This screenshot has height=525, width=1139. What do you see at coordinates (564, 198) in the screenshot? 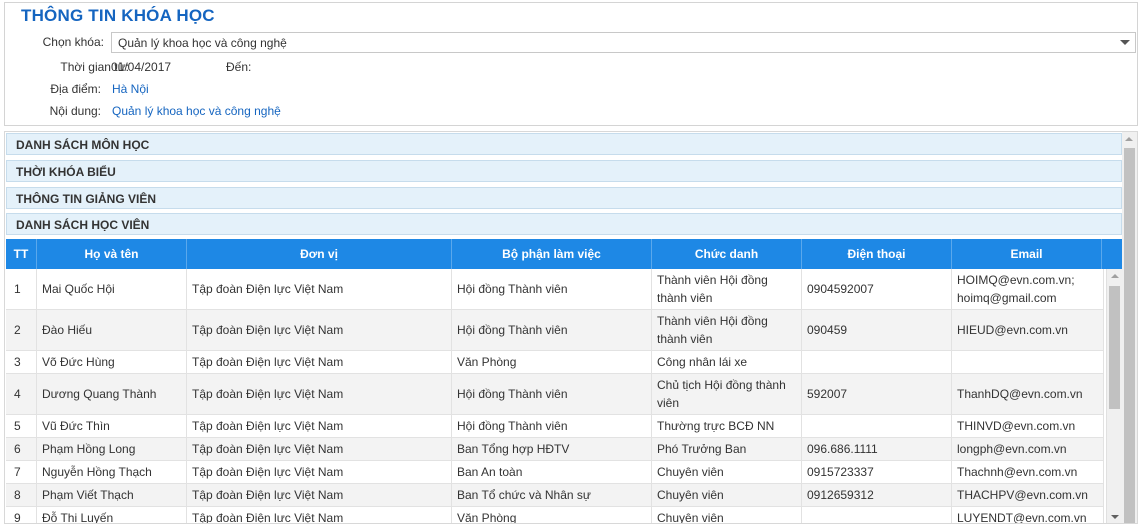
I see `section-instructors: THÔNG TIN GIẢNG VIÊN` at bounding box center [564, 198].